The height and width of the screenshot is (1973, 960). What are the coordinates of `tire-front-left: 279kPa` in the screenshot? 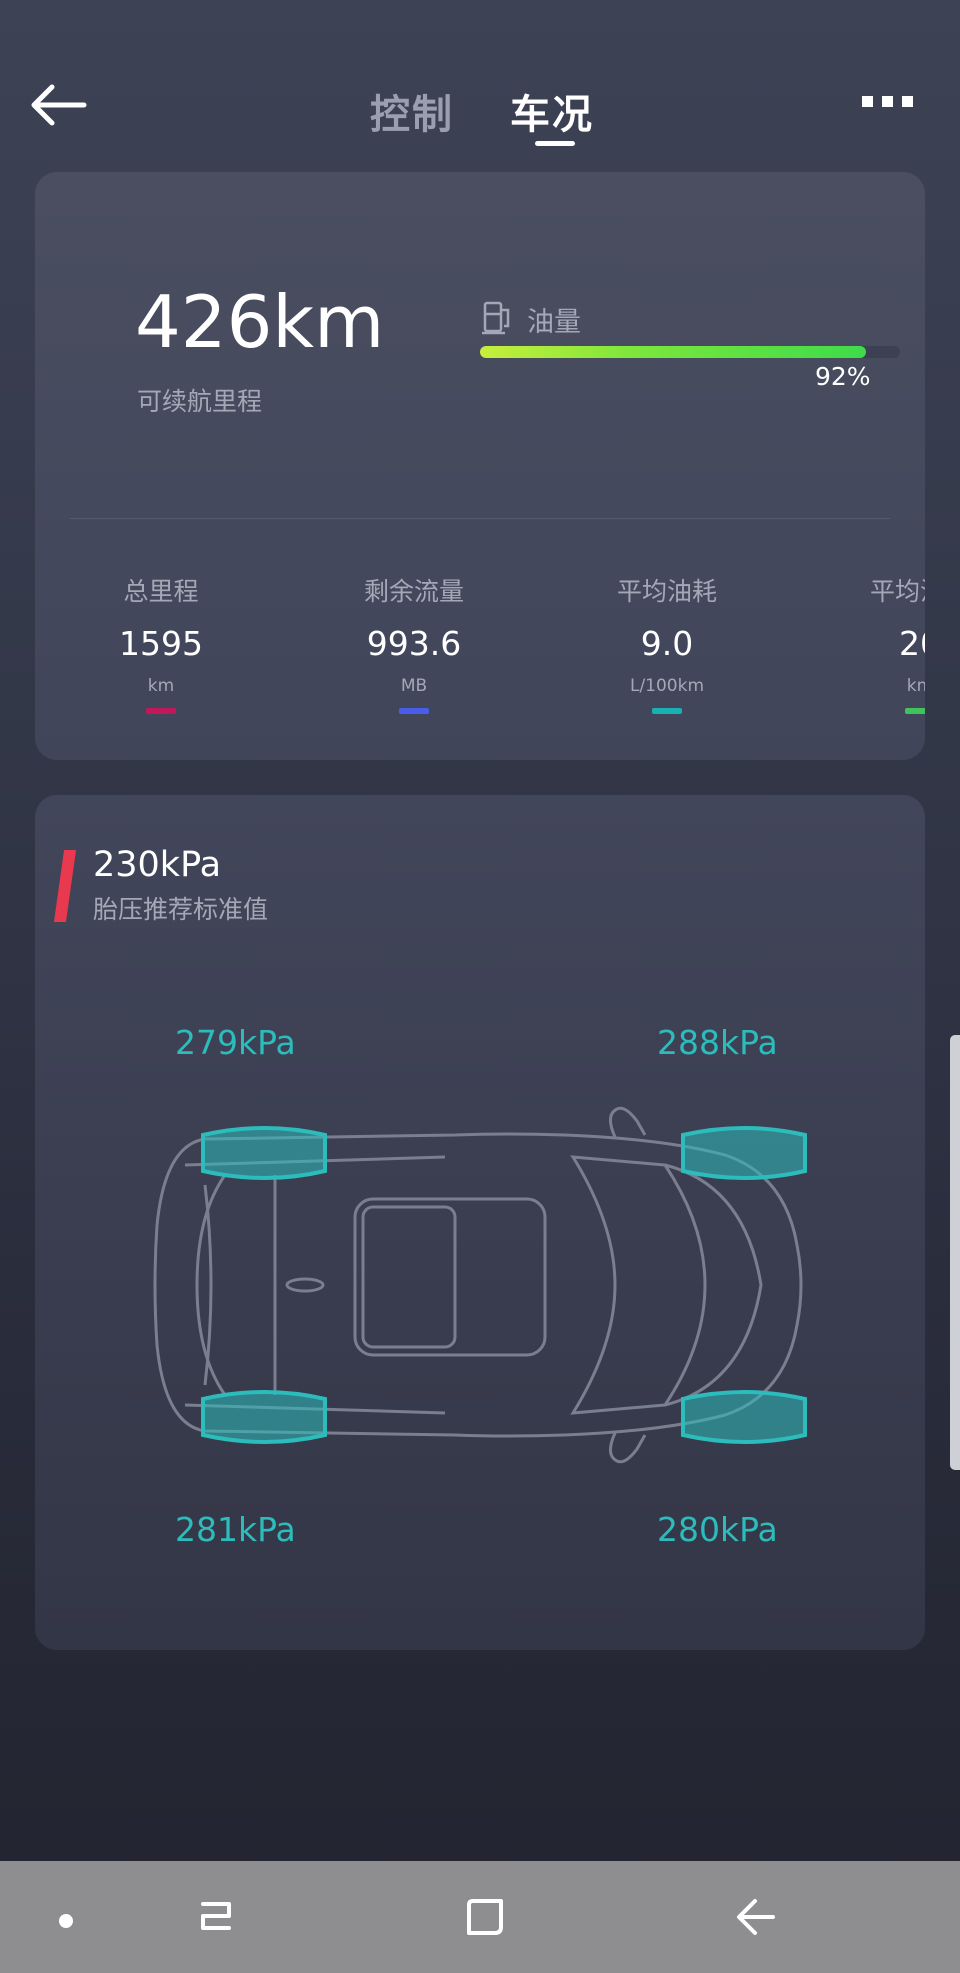 It's located at (235, 1042).